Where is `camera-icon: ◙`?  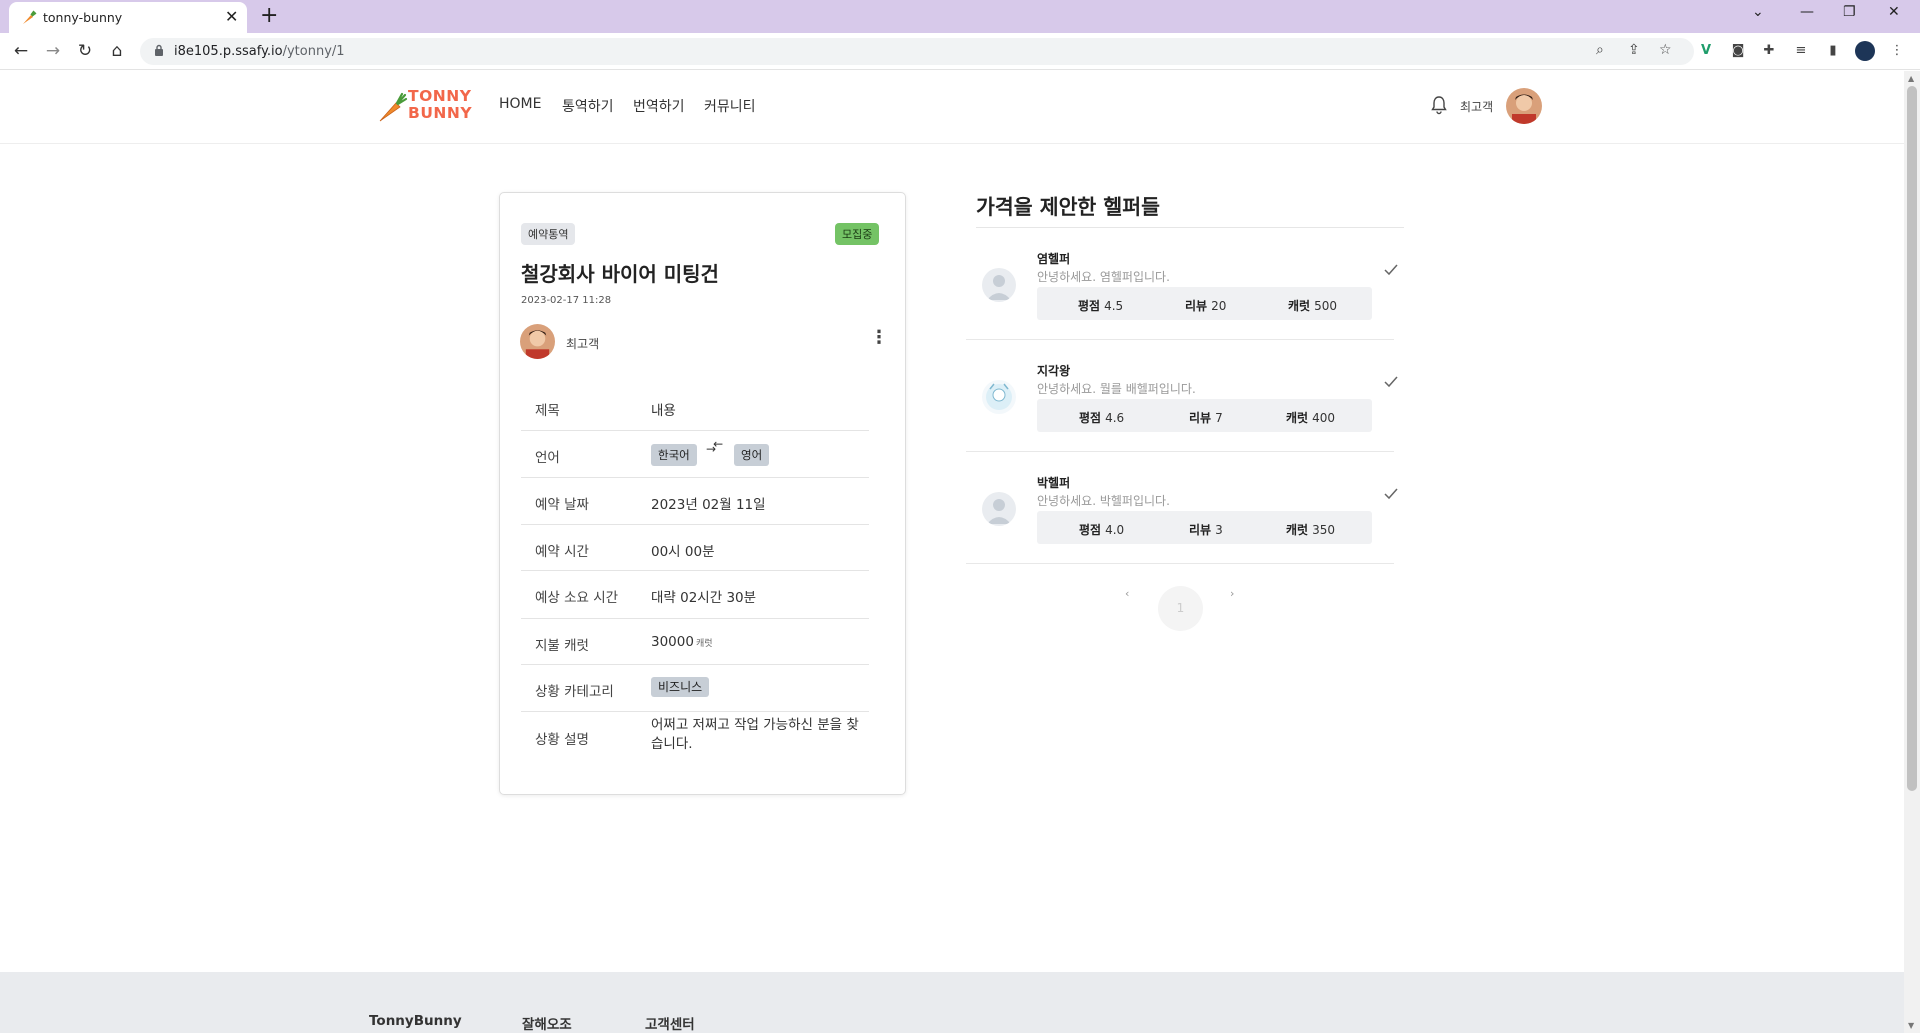 camera-icon: ◙ is located at coordinates (1738, 51).